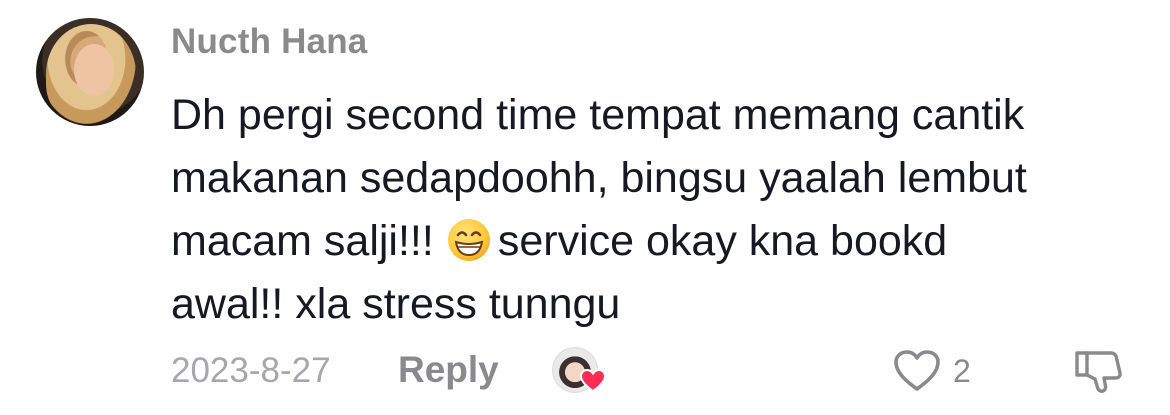  Describe the element at coordinates (448, 370) in the screenshot. I see `reply-button: Reply` at that location.